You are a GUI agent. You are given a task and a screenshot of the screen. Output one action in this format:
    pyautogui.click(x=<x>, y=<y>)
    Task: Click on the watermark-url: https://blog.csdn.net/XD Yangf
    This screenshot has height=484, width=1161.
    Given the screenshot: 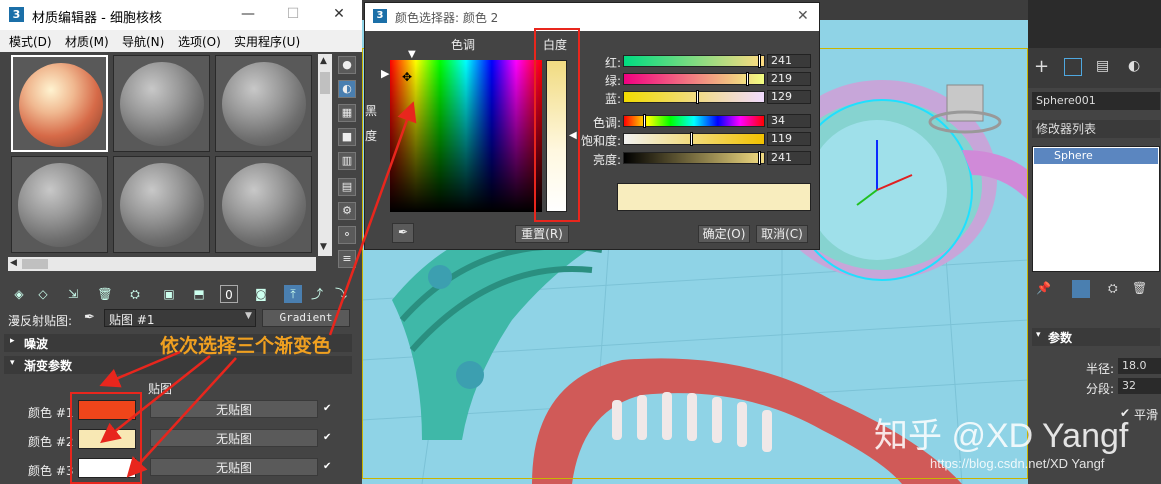 What is the action you would take?
    pyautogui.click(x=1017, y=463)
    